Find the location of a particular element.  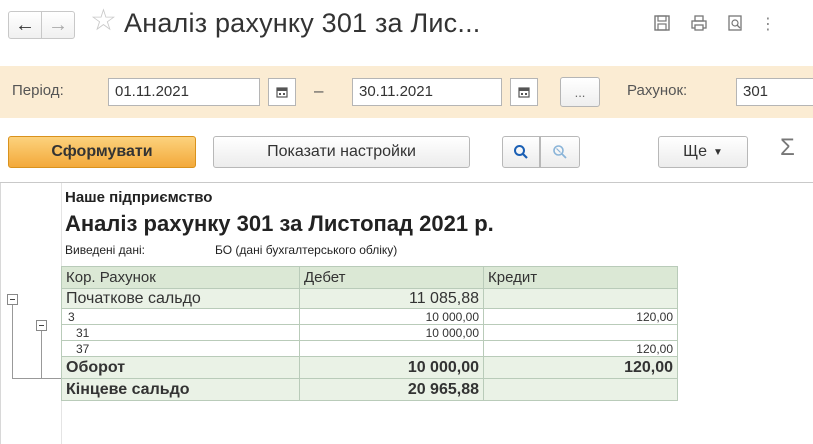

column-header: Кредит is located at coordinates (580, 277).